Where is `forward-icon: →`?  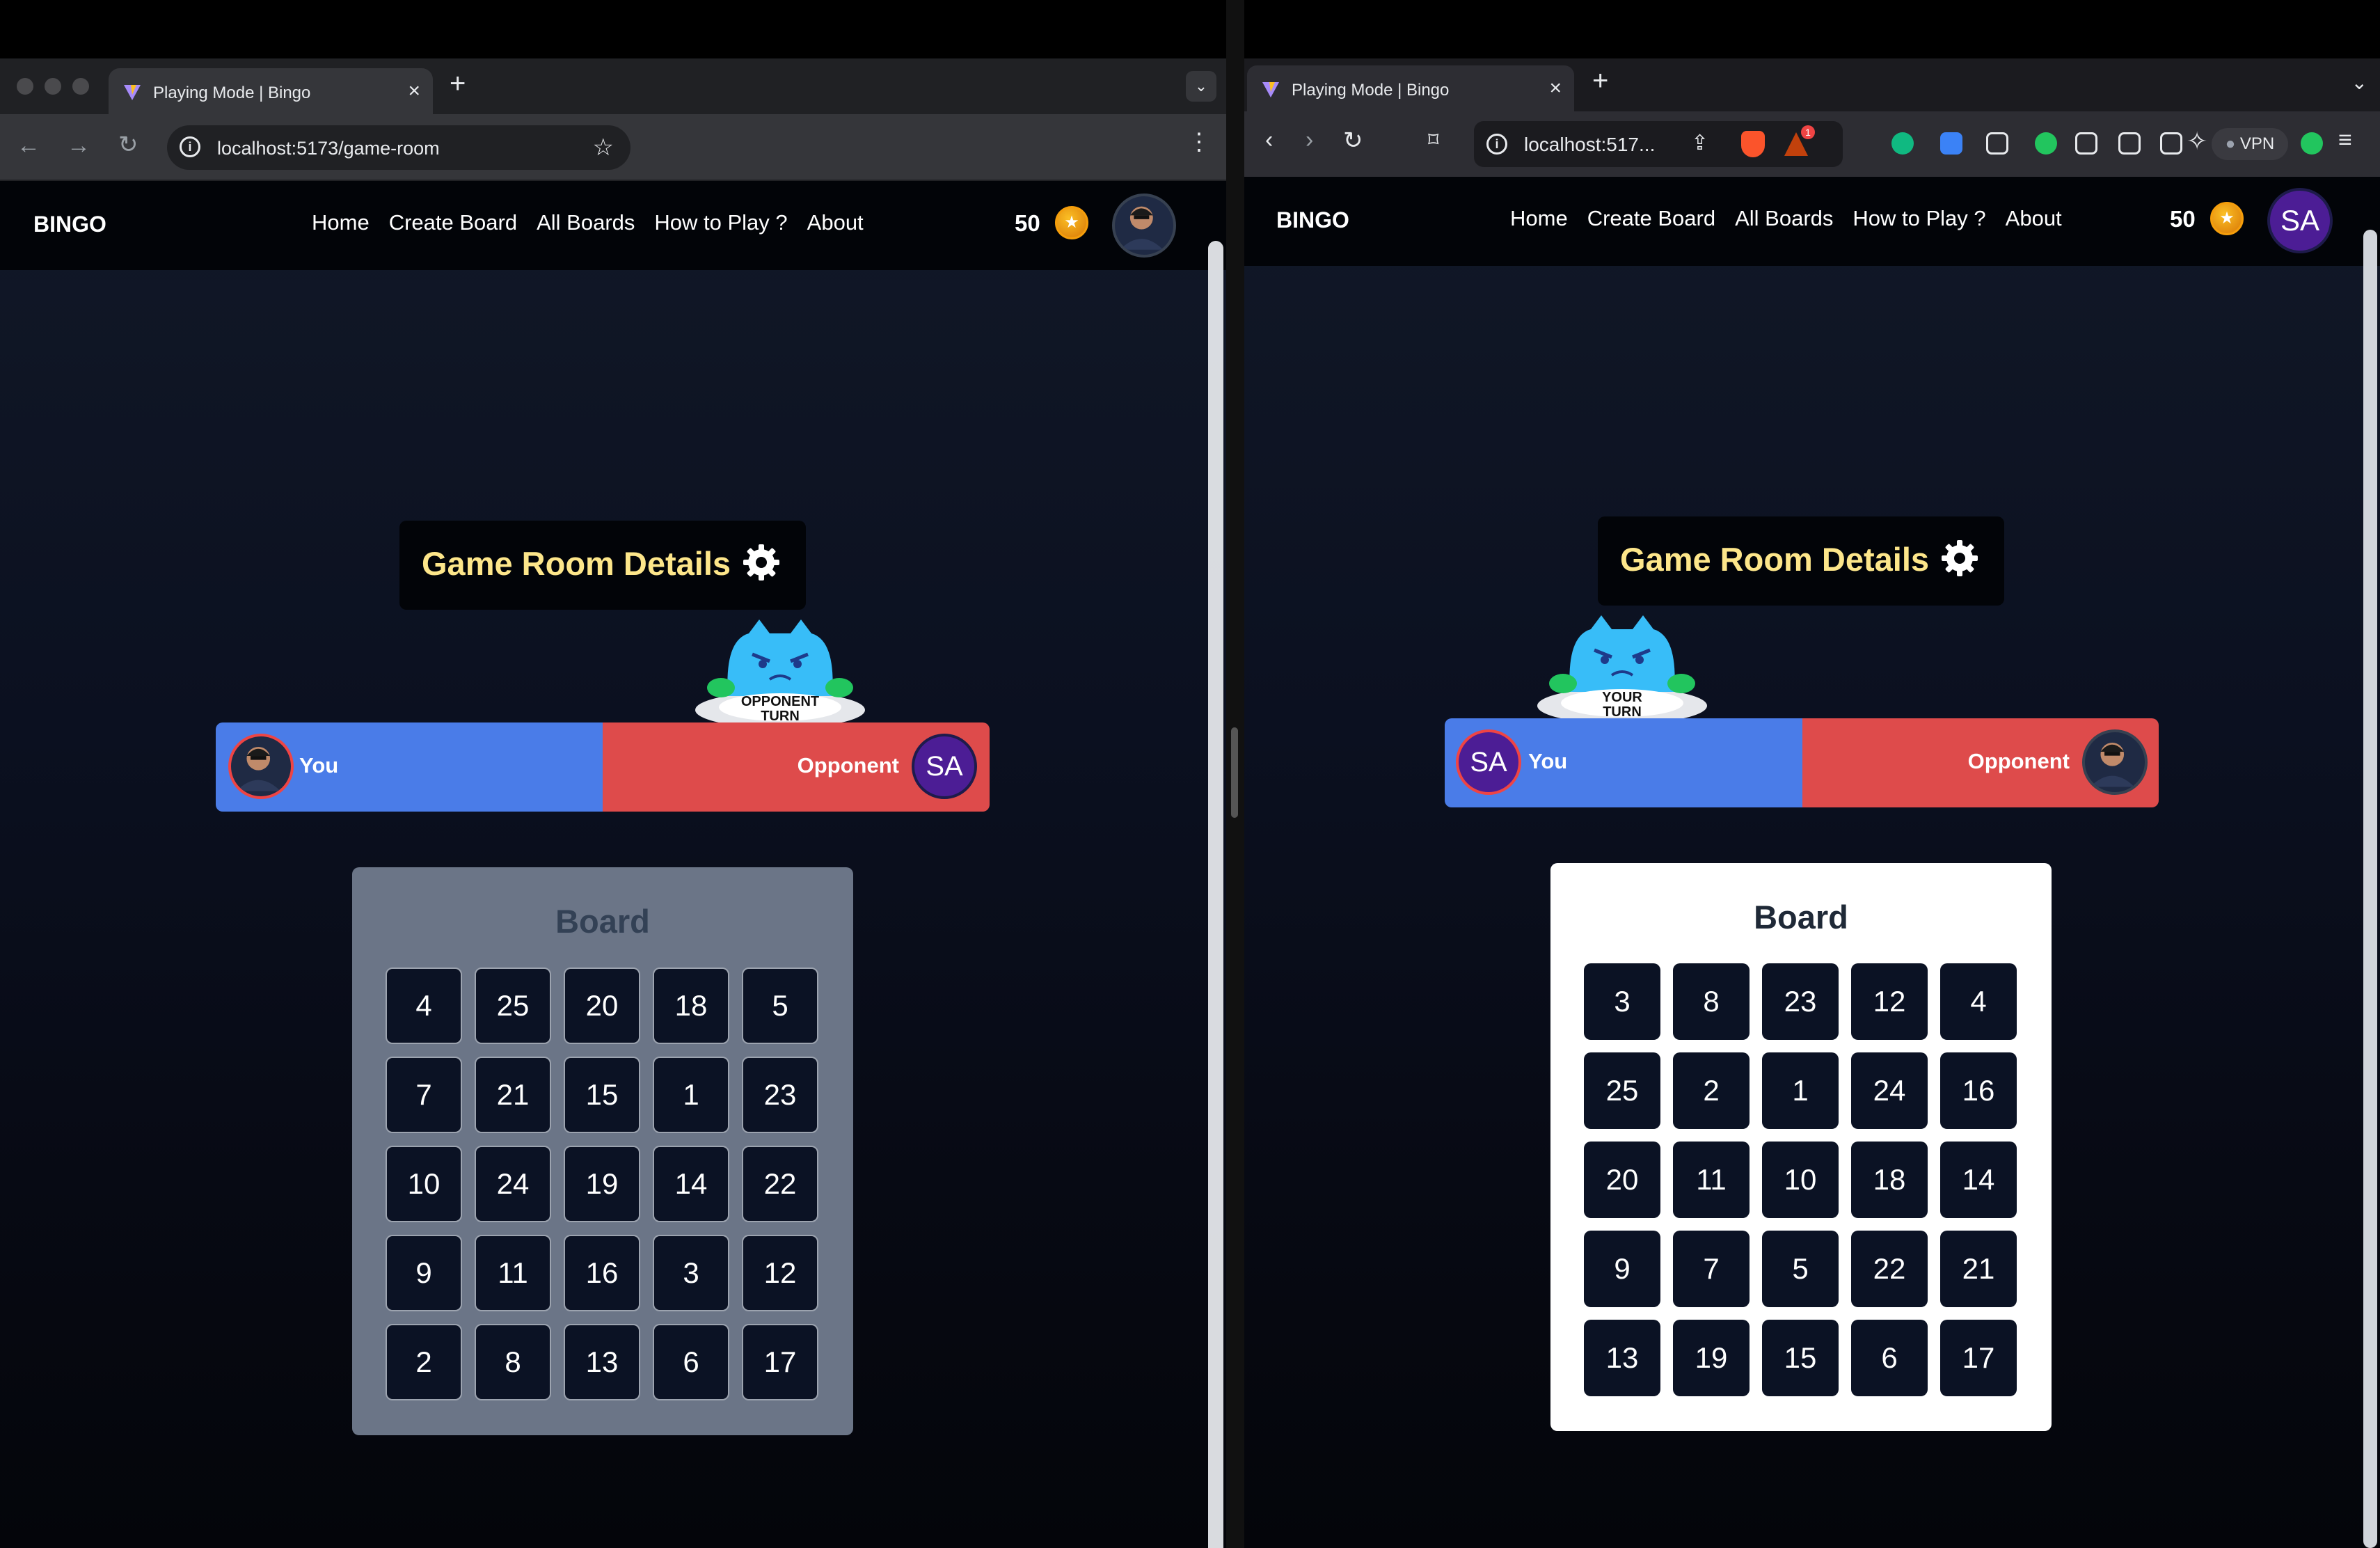
forward-icon: → is located at coordinates (78, 145).